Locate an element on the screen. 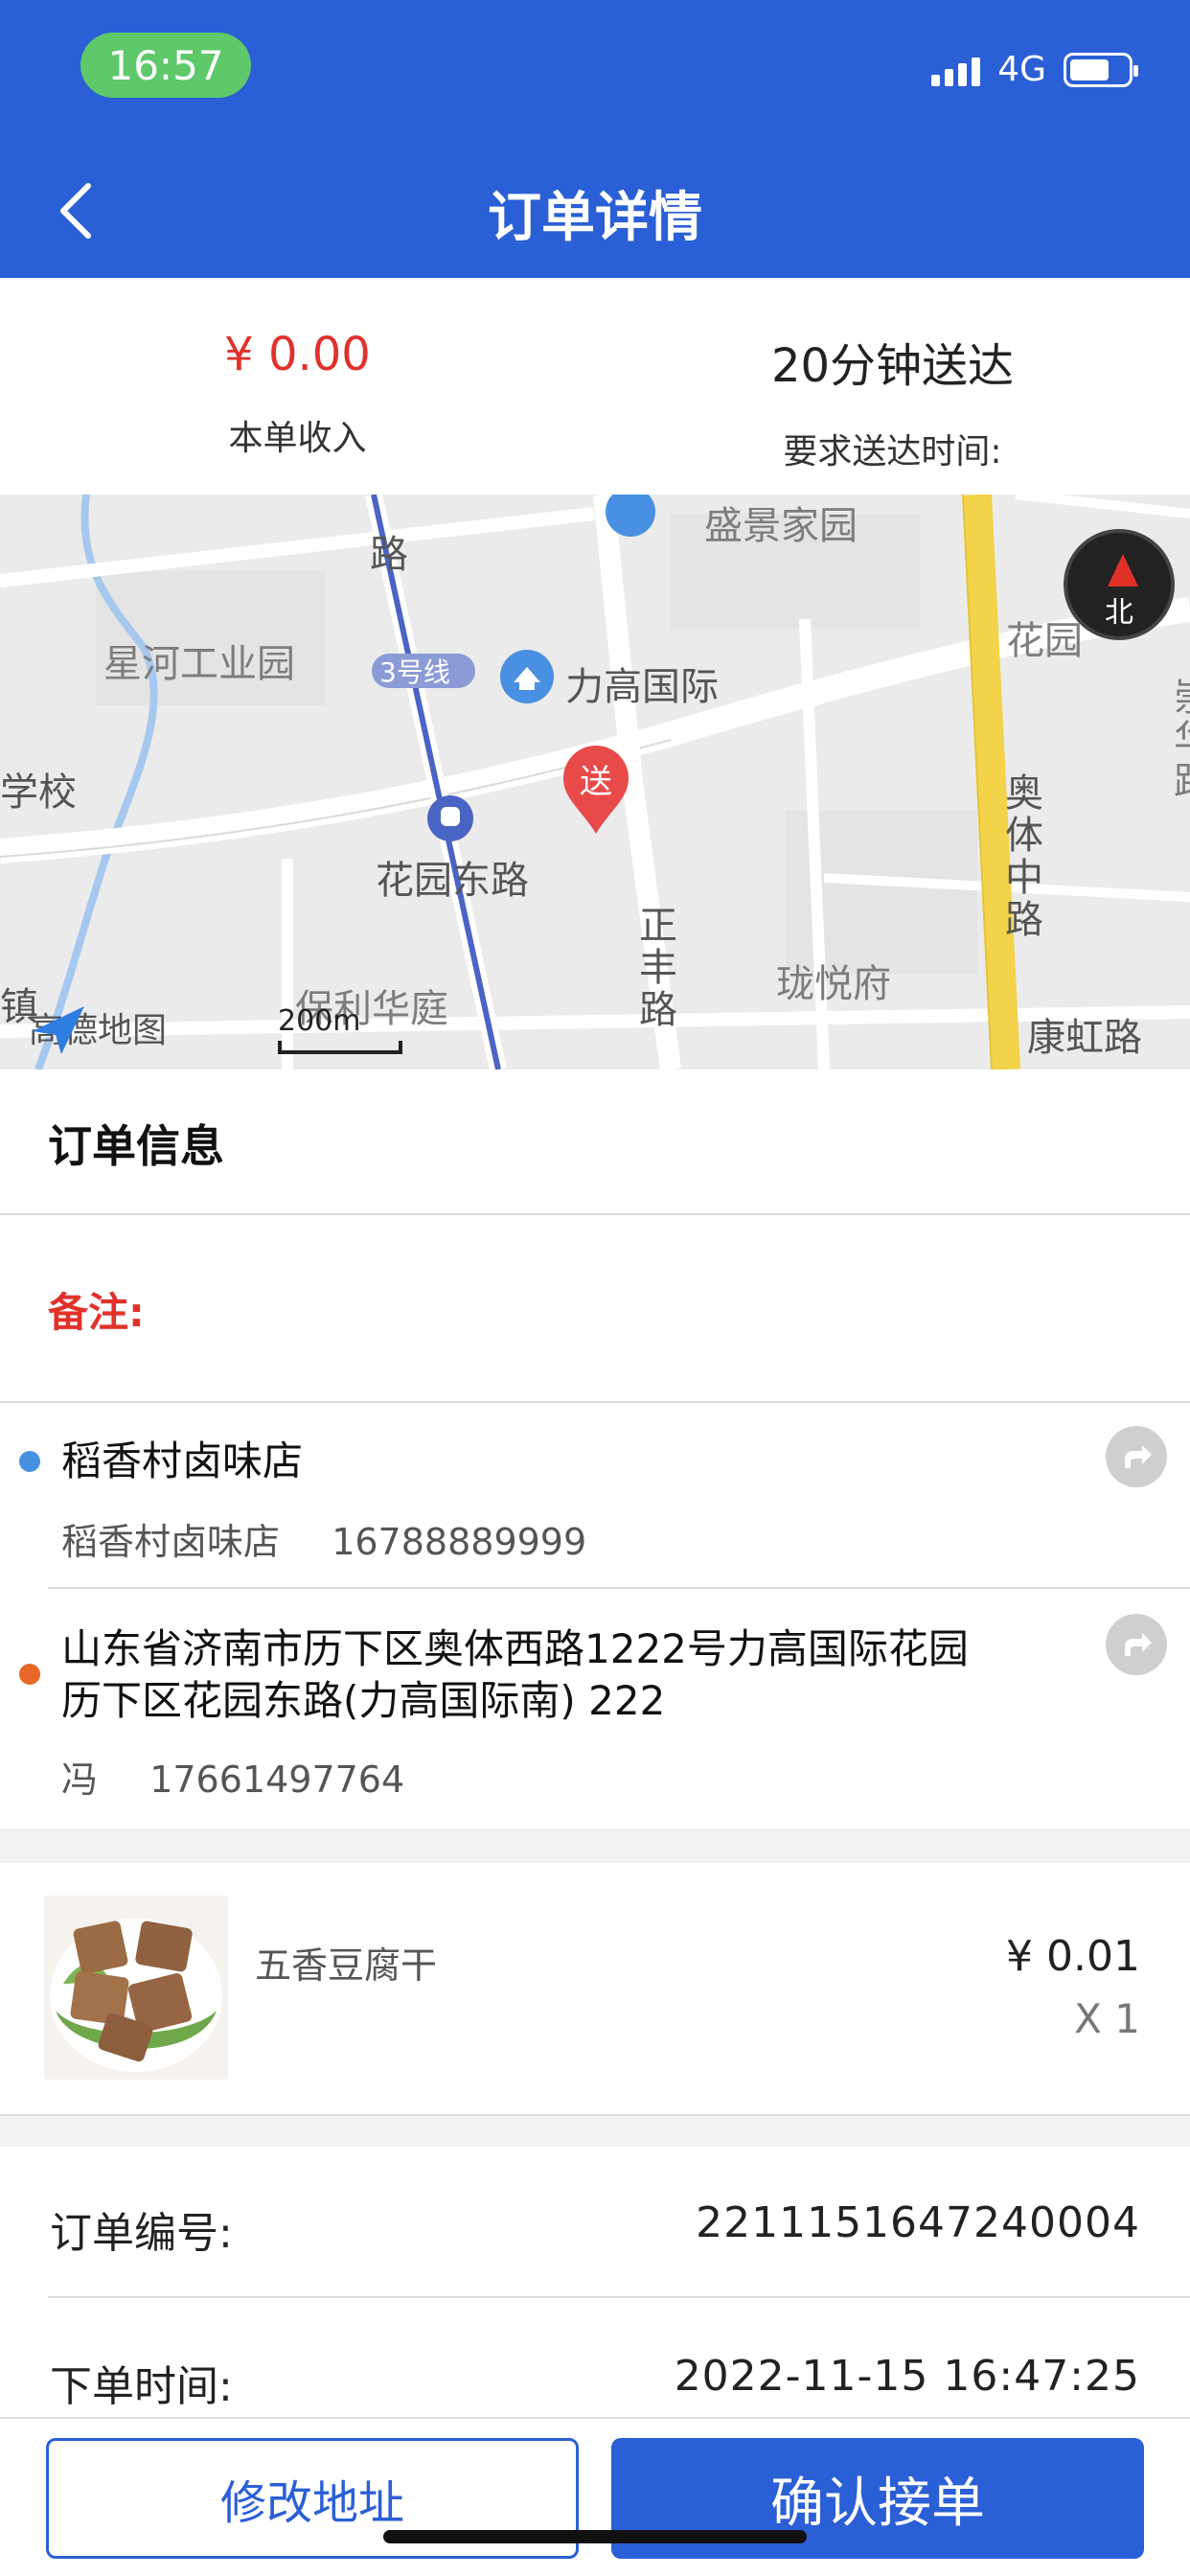 The width and height of the screenshot is (1190, 2576). dropoff-phone: 17661497764 is located at coordinates (277, 1780).